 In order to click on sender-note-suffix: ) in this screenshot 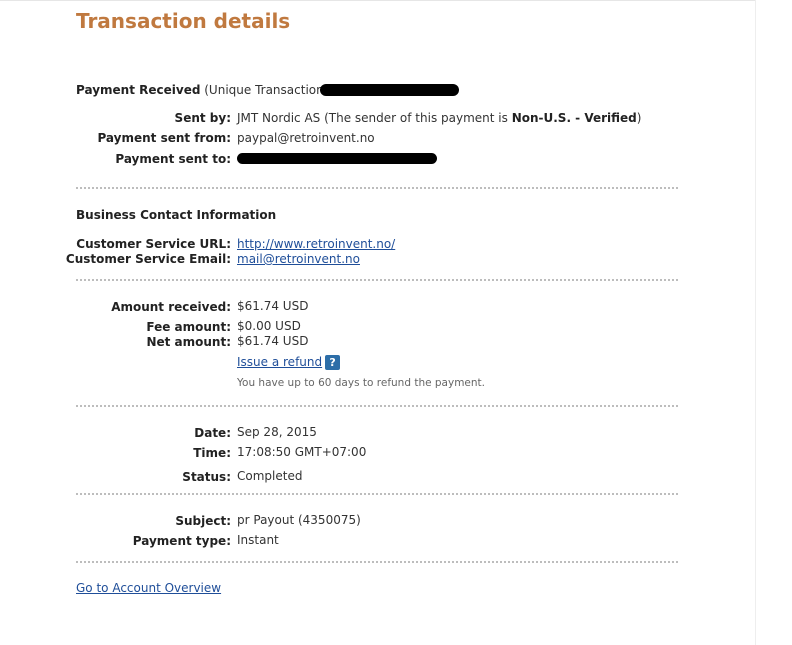, I will do `click(639, 118)`.